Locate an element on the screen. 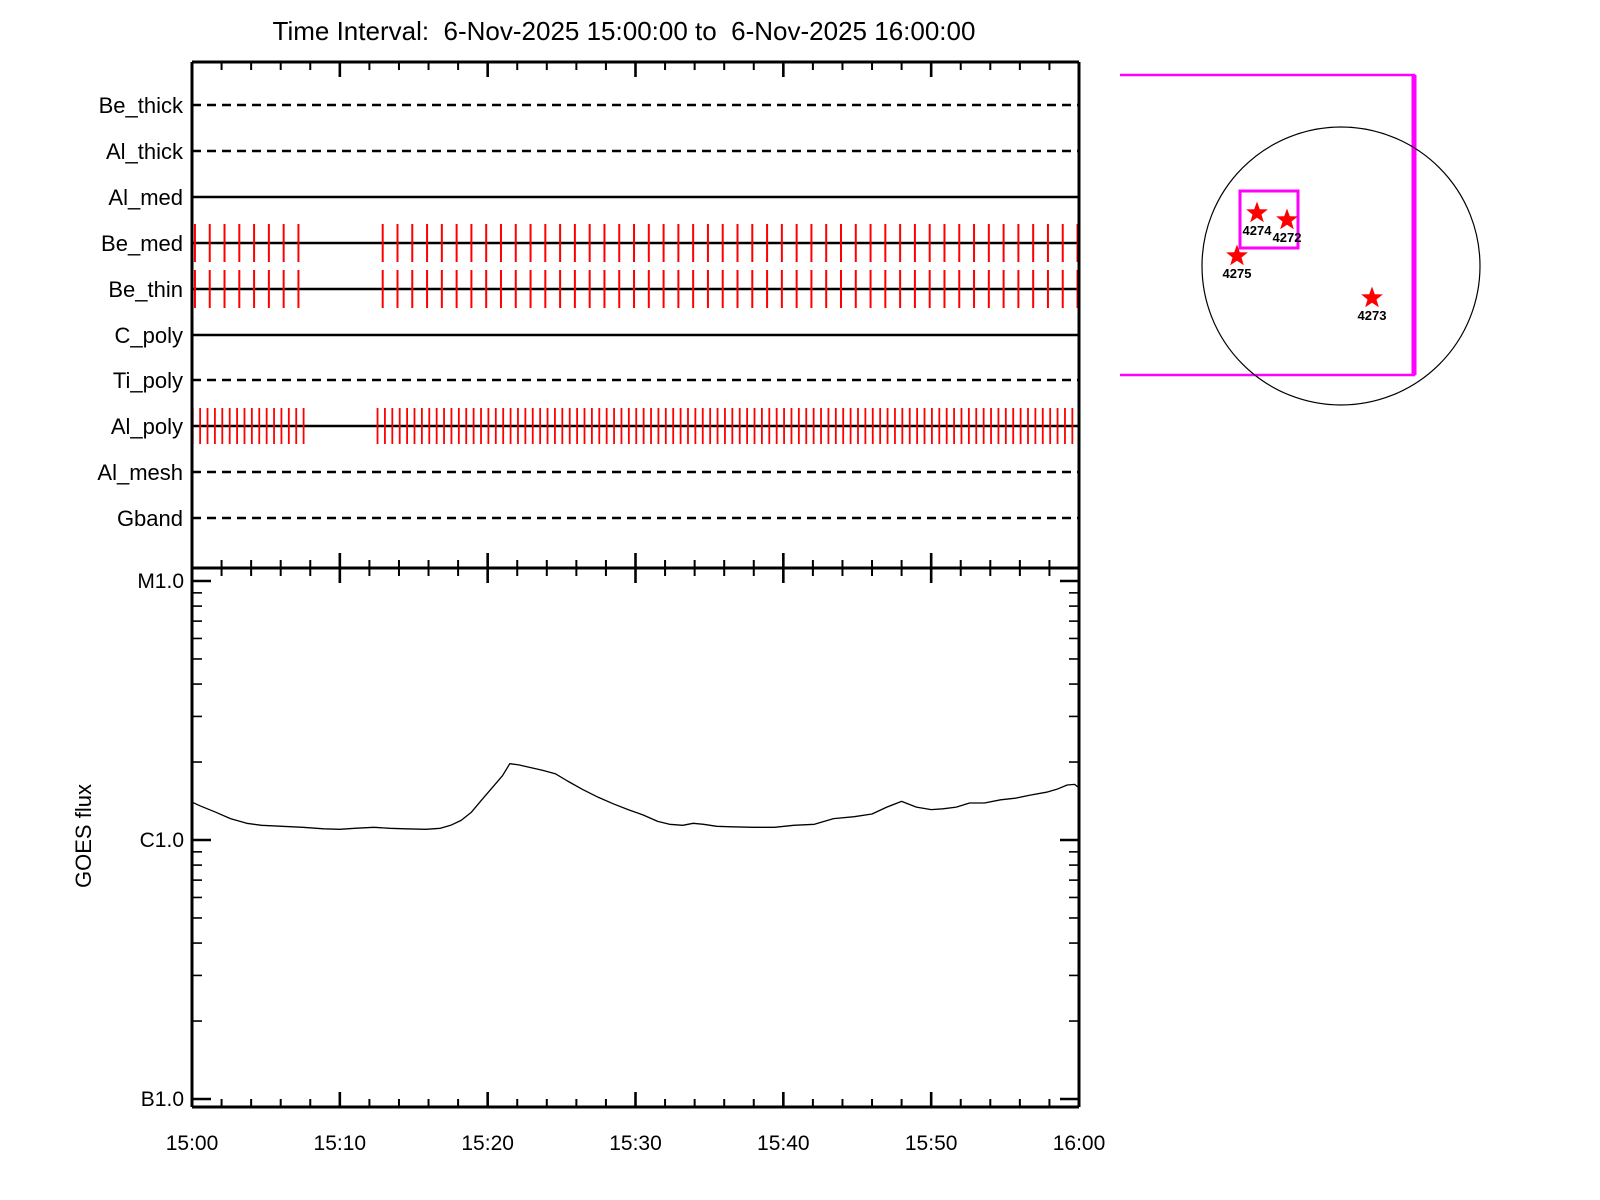  active-region-4273: 4273 is located at coordinates (1372, 304).